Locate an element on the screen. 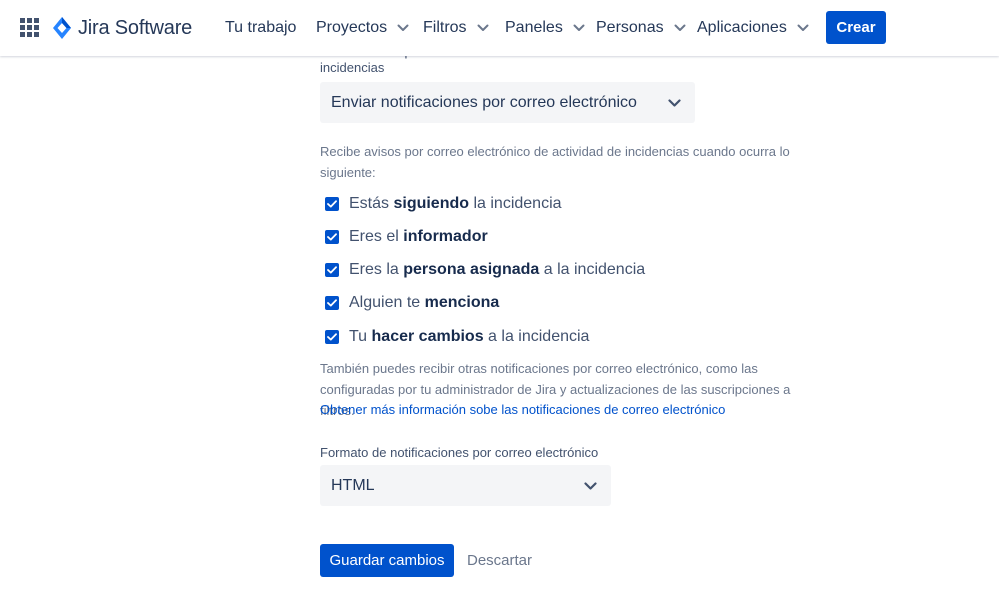 The image size is (999, 613). option-text: Eres la is located at coordinates (376, 269).